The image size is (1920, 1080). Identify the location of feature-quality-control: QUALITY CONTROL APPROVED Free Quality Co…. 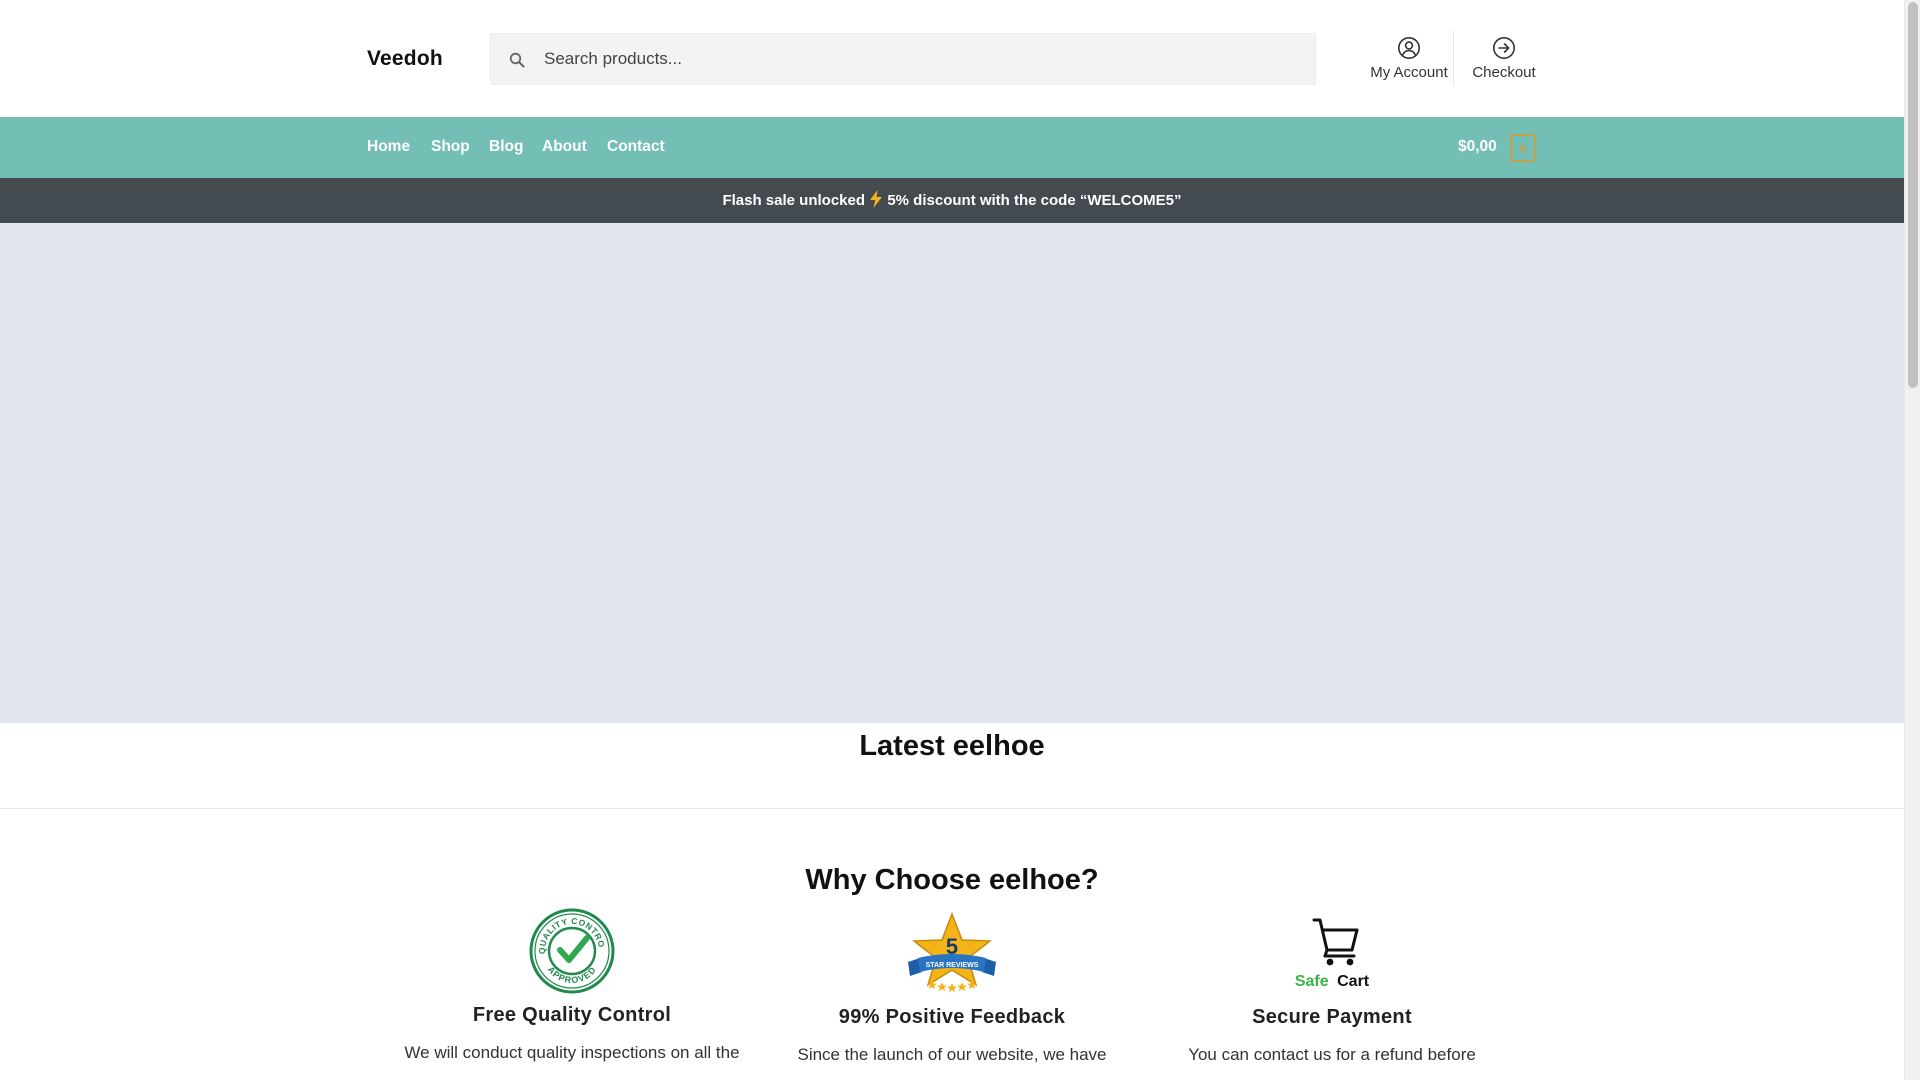
(572, 986).